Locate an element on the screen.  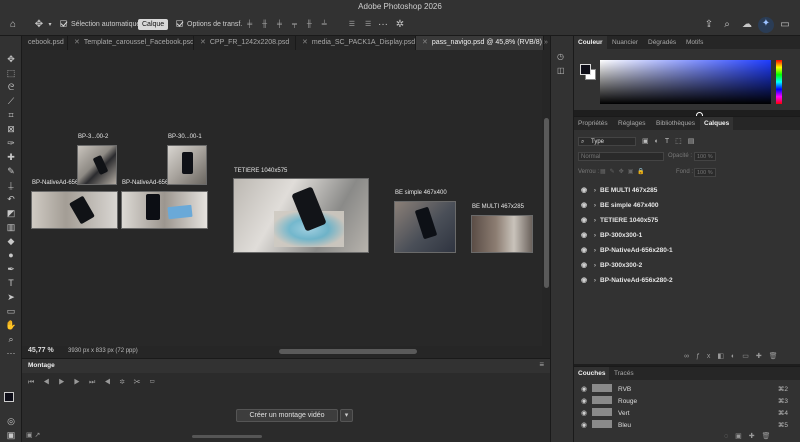
channel-row: ◉ Rouge ⌘3 is located at coordinates (687, 402).